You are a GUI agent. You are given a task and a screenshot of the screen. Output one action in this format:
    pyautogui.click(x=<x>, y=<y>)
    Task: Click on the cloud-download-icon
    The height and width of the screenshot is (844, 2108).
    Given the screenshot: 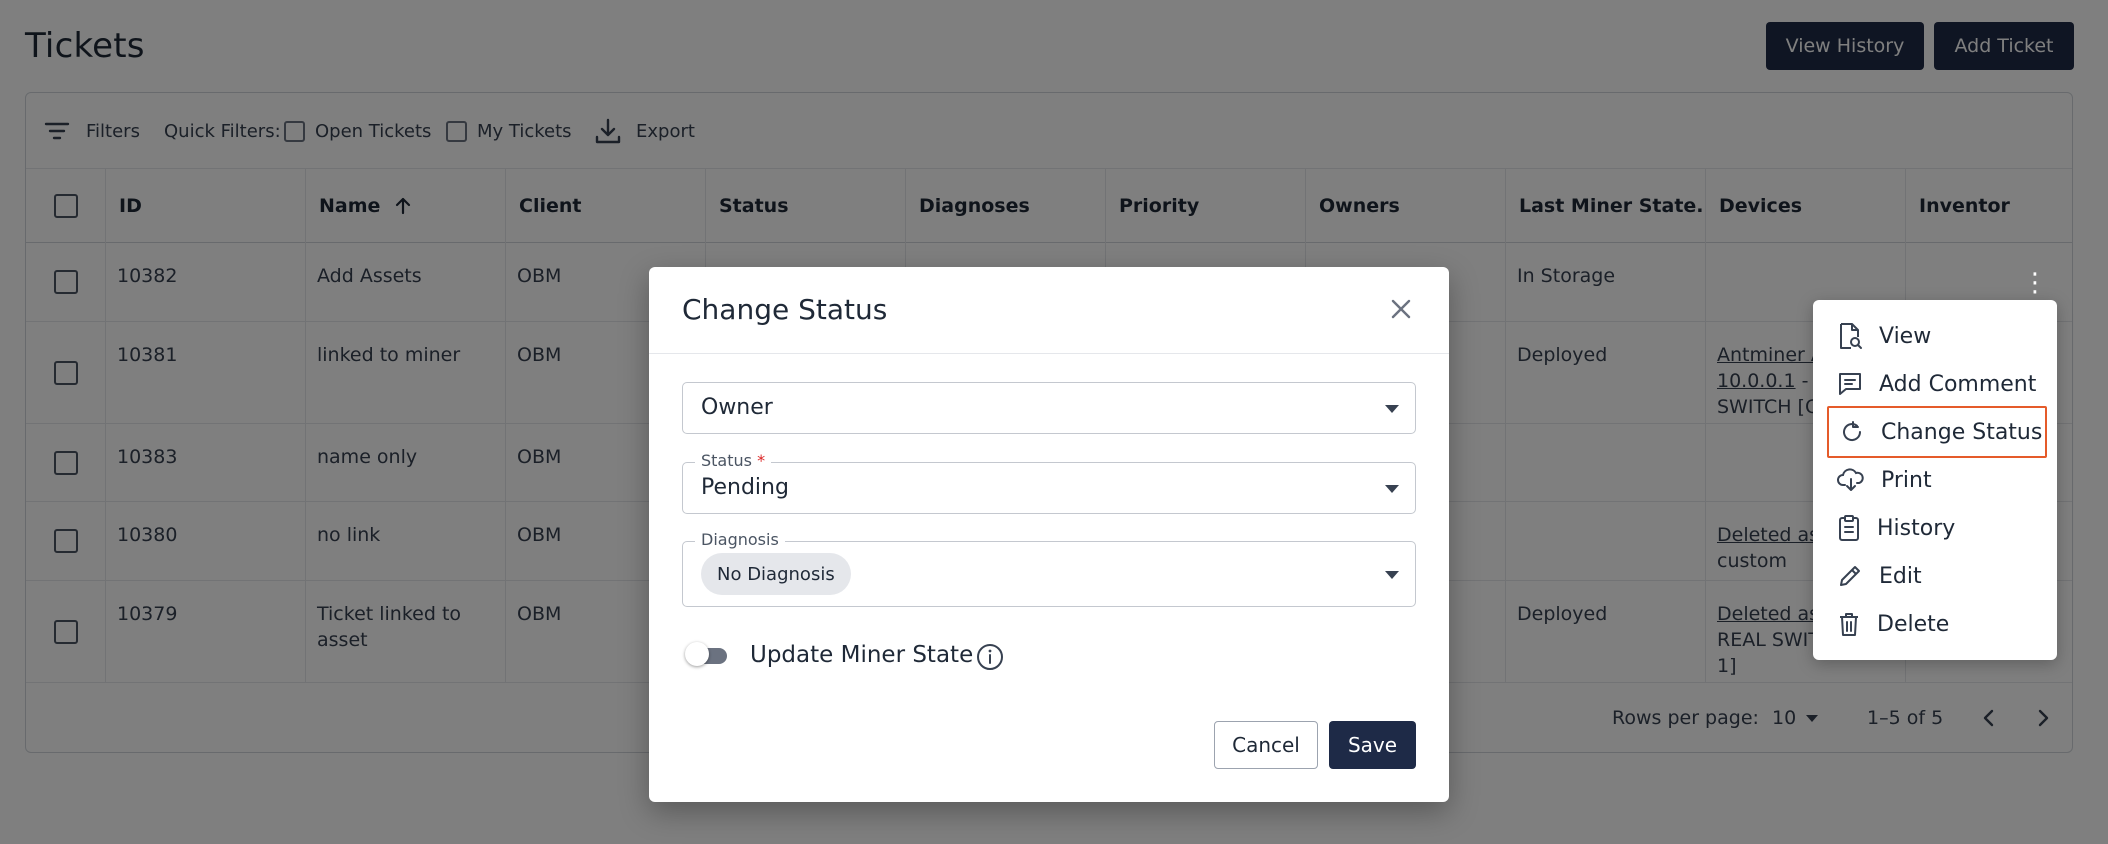 What is the action you would take?
    pyautogui.click(x=1850, y=479)
    